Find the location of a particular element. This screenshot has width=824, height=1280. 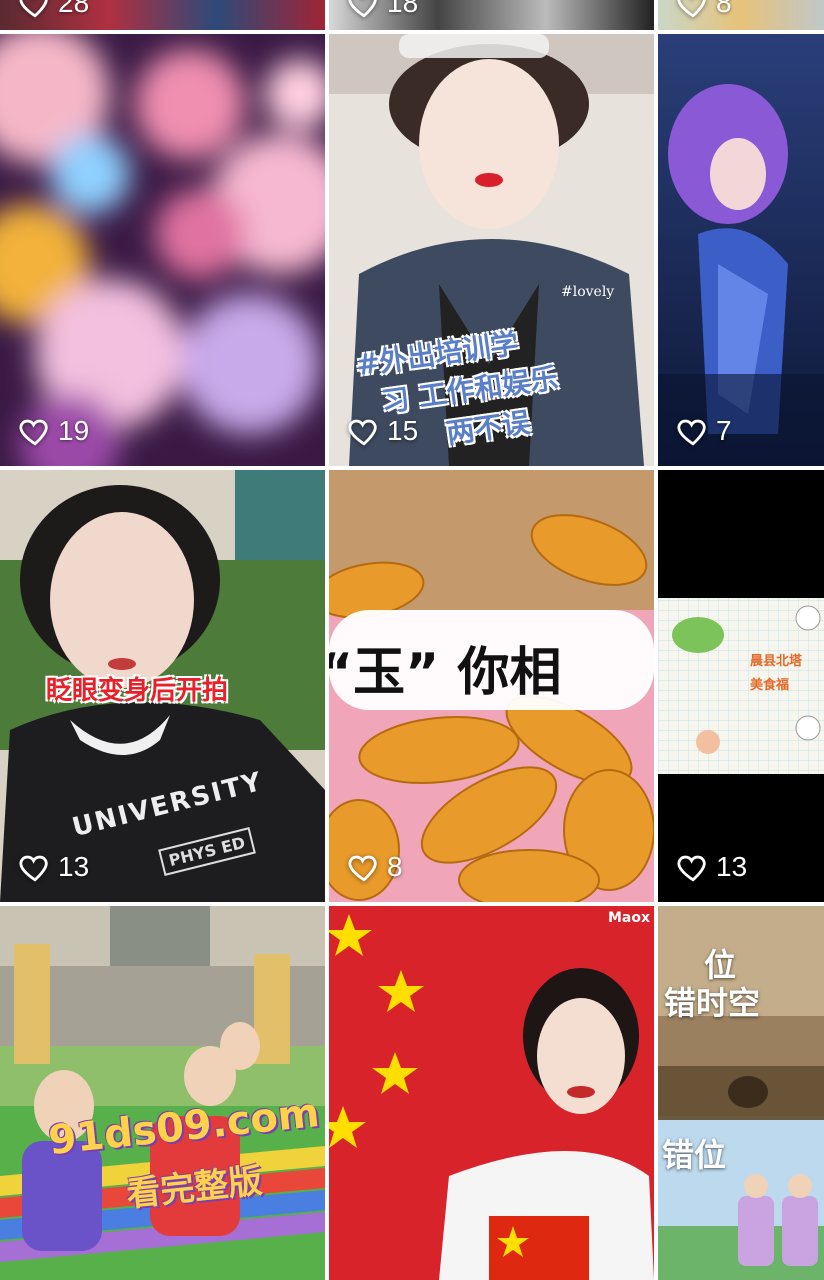

video-title-lower: 错位 is located at coordinates (694, 1155).